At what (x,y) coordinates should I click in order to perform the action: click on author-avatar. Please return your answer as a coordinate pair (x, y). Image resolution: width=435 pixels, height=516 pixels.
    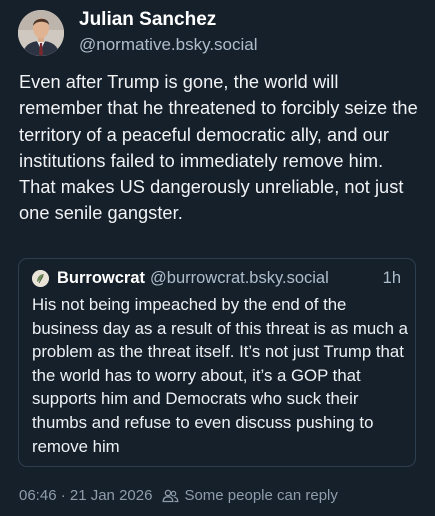
    Looking at the image, I should click on (41, 33).